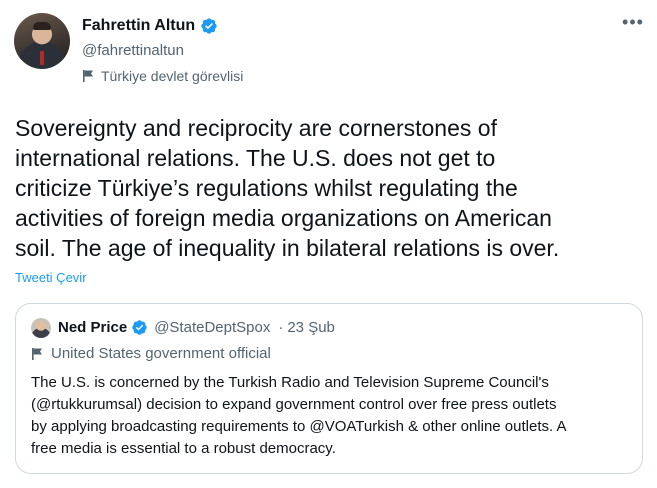 The width and height of the screenshot is (657, 488). Describe the element at coordinates (42, 26) in the screenshot. I see `avatar-hair` at that location.